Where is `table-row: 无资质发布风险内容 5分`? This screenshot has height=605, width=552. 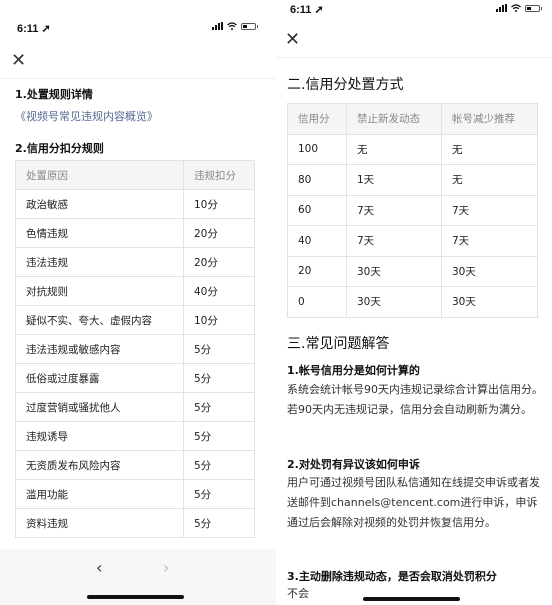 table-row: 无资质发布风险内容 5分 is located at coordinates (135, 465).